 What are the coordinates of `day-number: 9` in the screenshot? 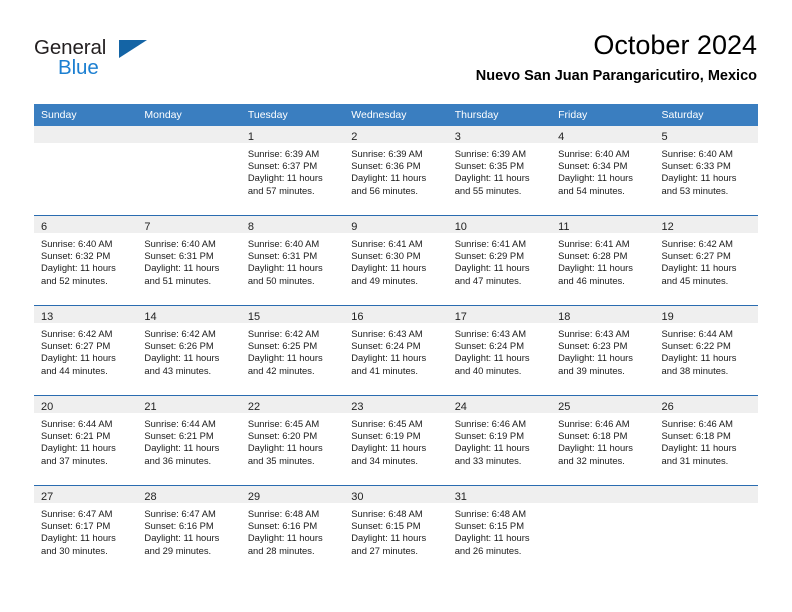 It's located at (354, 227).